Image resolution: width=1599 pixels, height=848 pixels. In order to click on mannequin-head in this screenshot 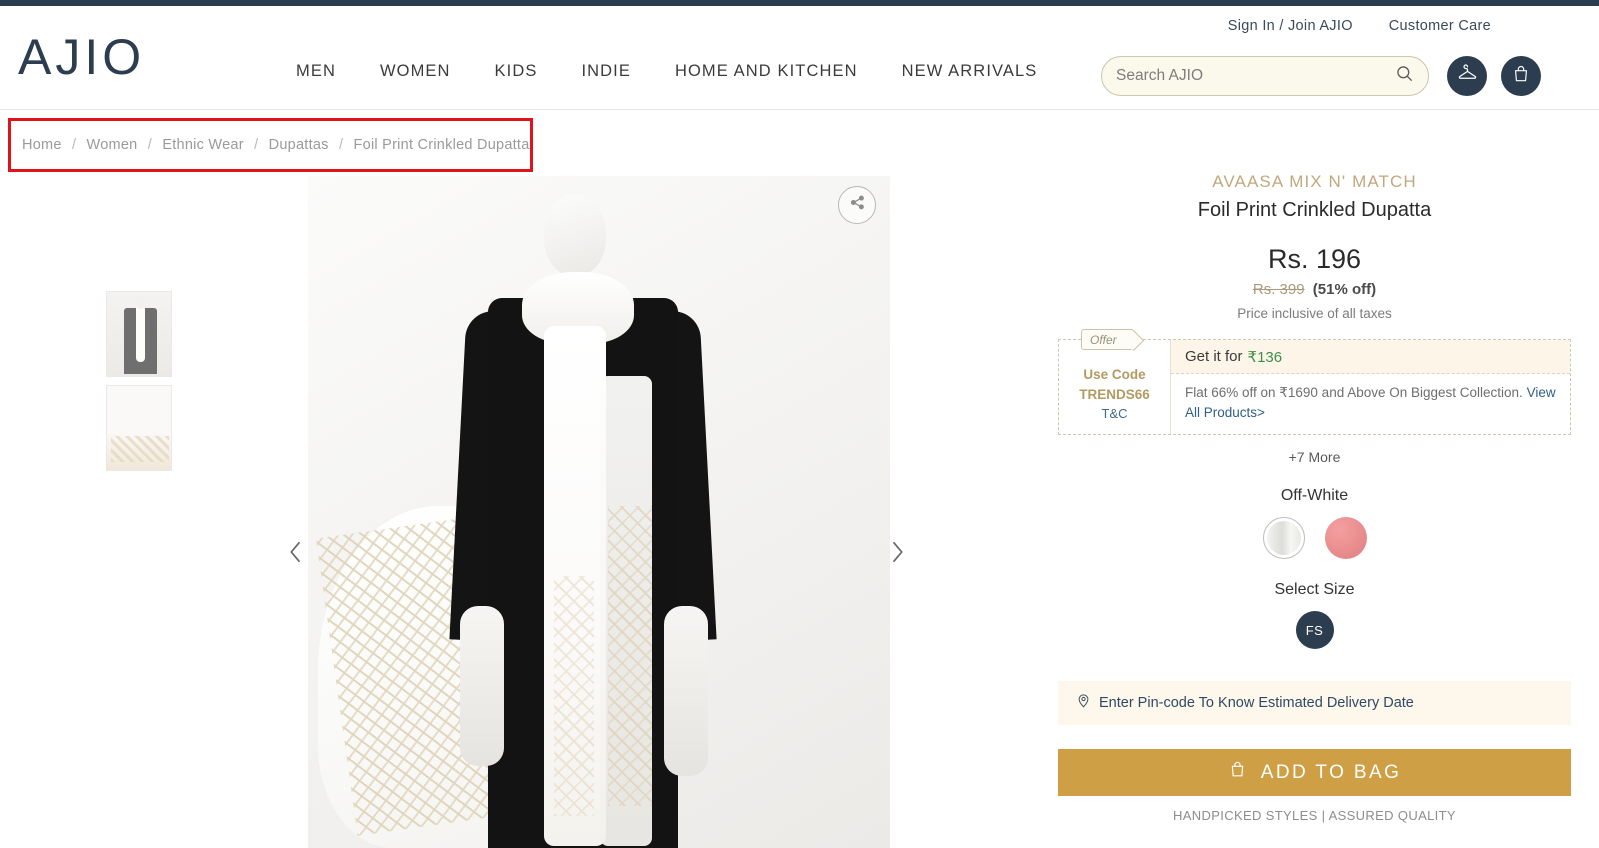, I will do `click(575, 235)`.